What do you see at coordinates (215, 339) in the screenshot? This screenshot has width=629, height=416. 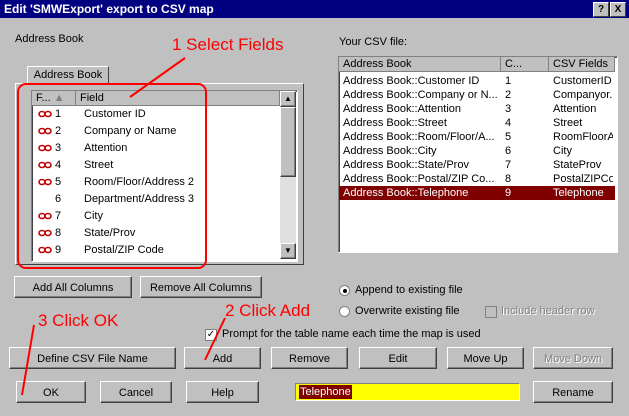 I see `step2-arrow` at bounding box center [215, 339].